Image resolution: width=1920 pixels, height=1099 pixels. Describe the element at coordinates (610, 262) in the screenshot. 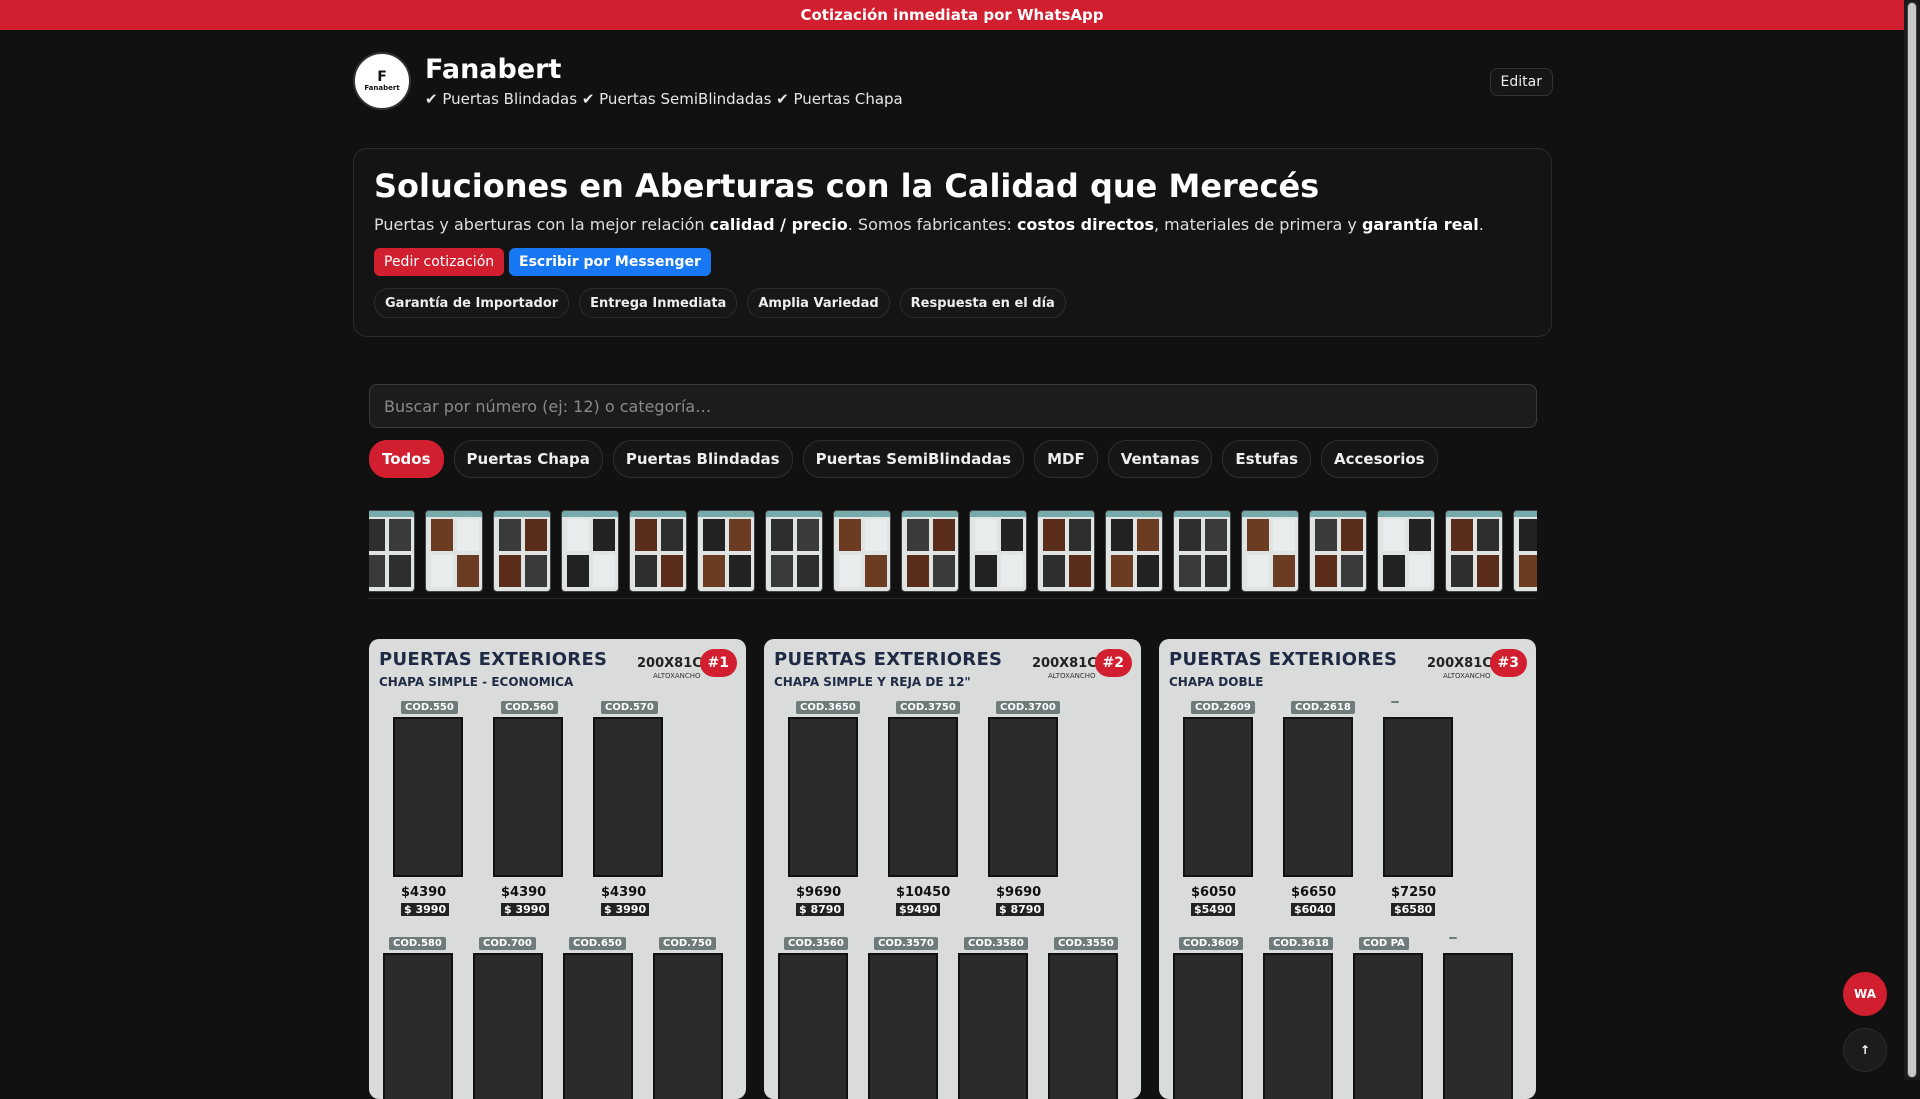

I see `messenger-button: Escribir por Messenger` at that location.